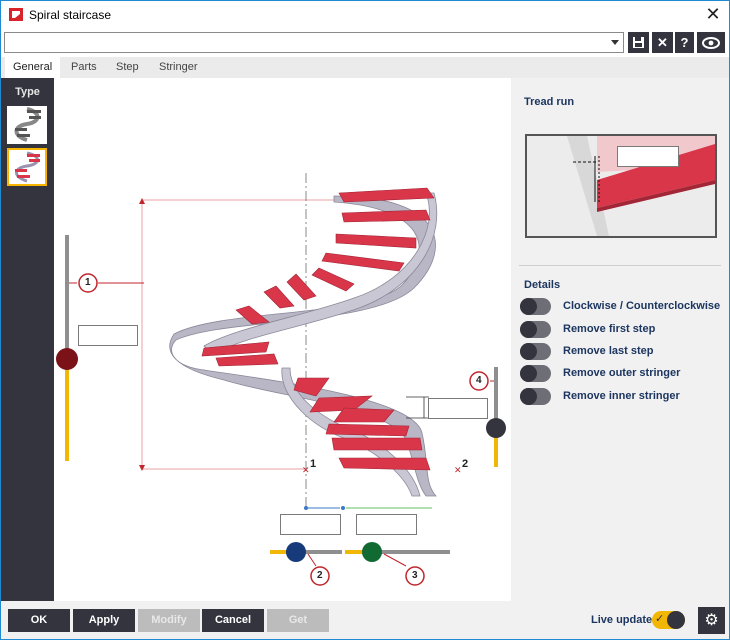  I want to click on type-option-helical, so click(27, 167).